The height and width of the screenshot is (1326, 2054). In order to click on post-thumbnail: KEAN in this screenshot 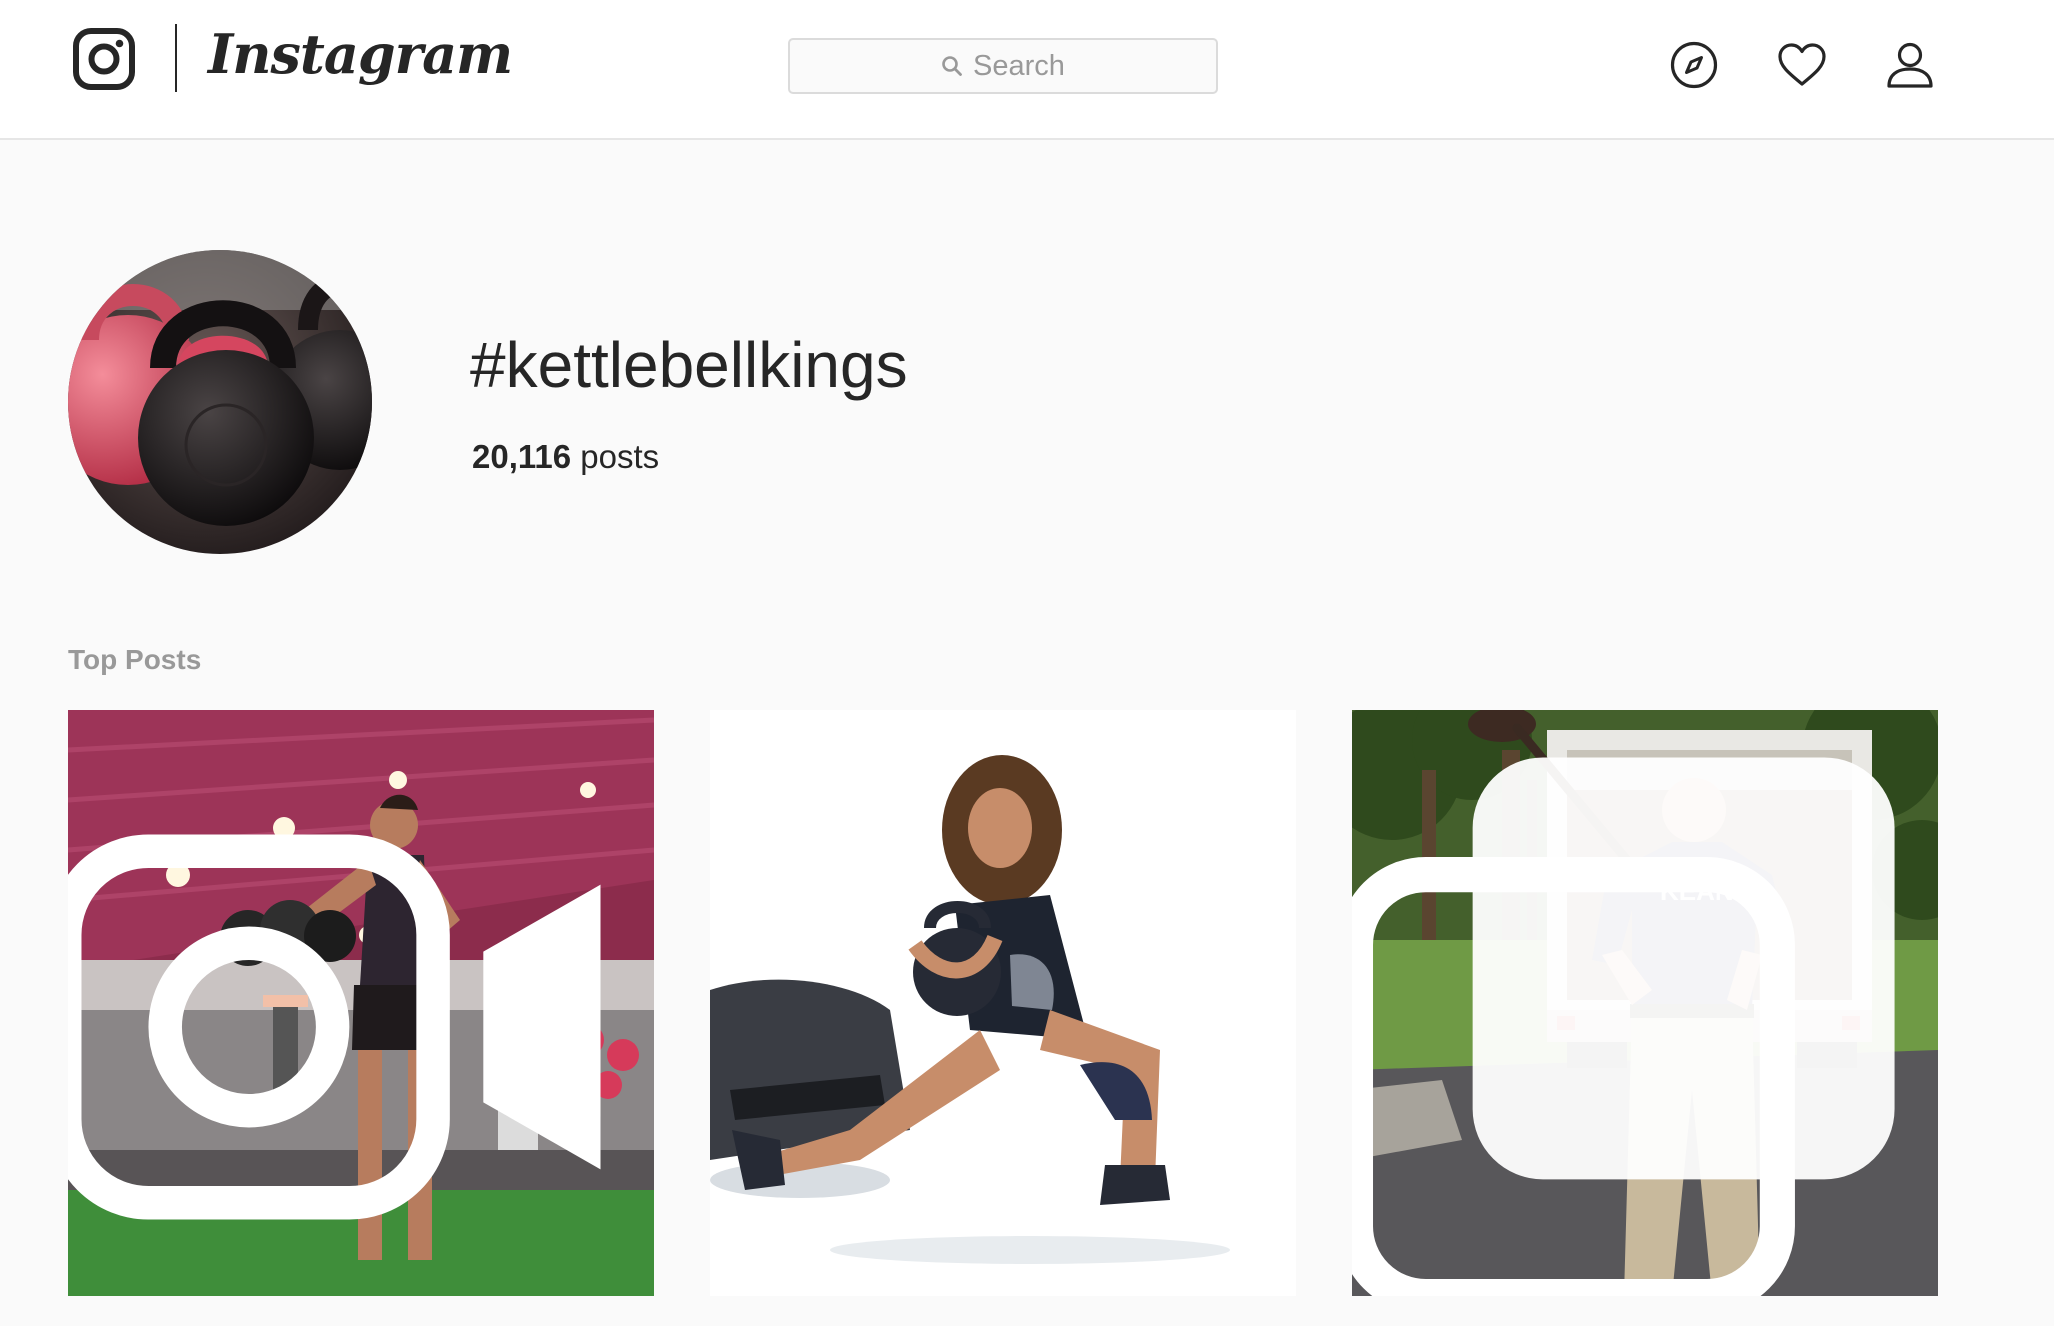, I will do `click(1645, 1003)`.